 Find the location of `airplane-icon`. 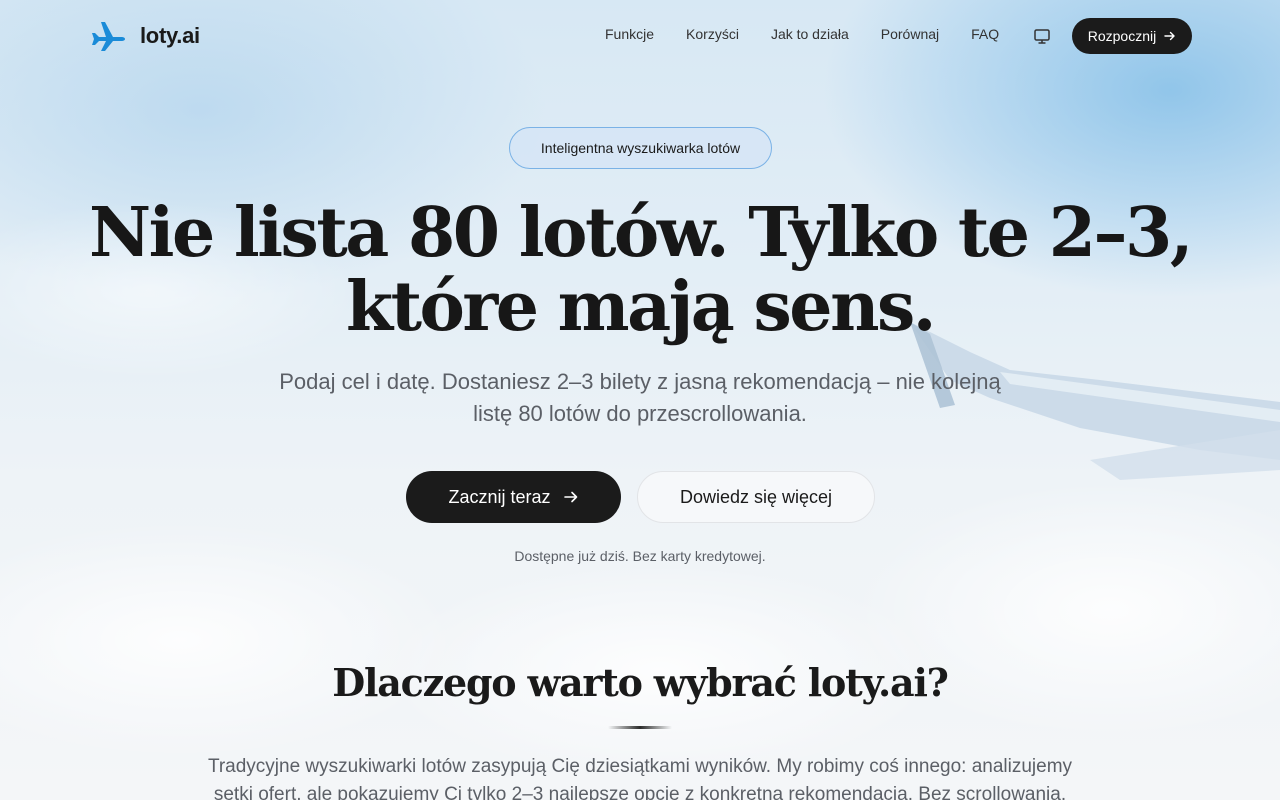

airplane-icon is located at coordinates (108, 36).